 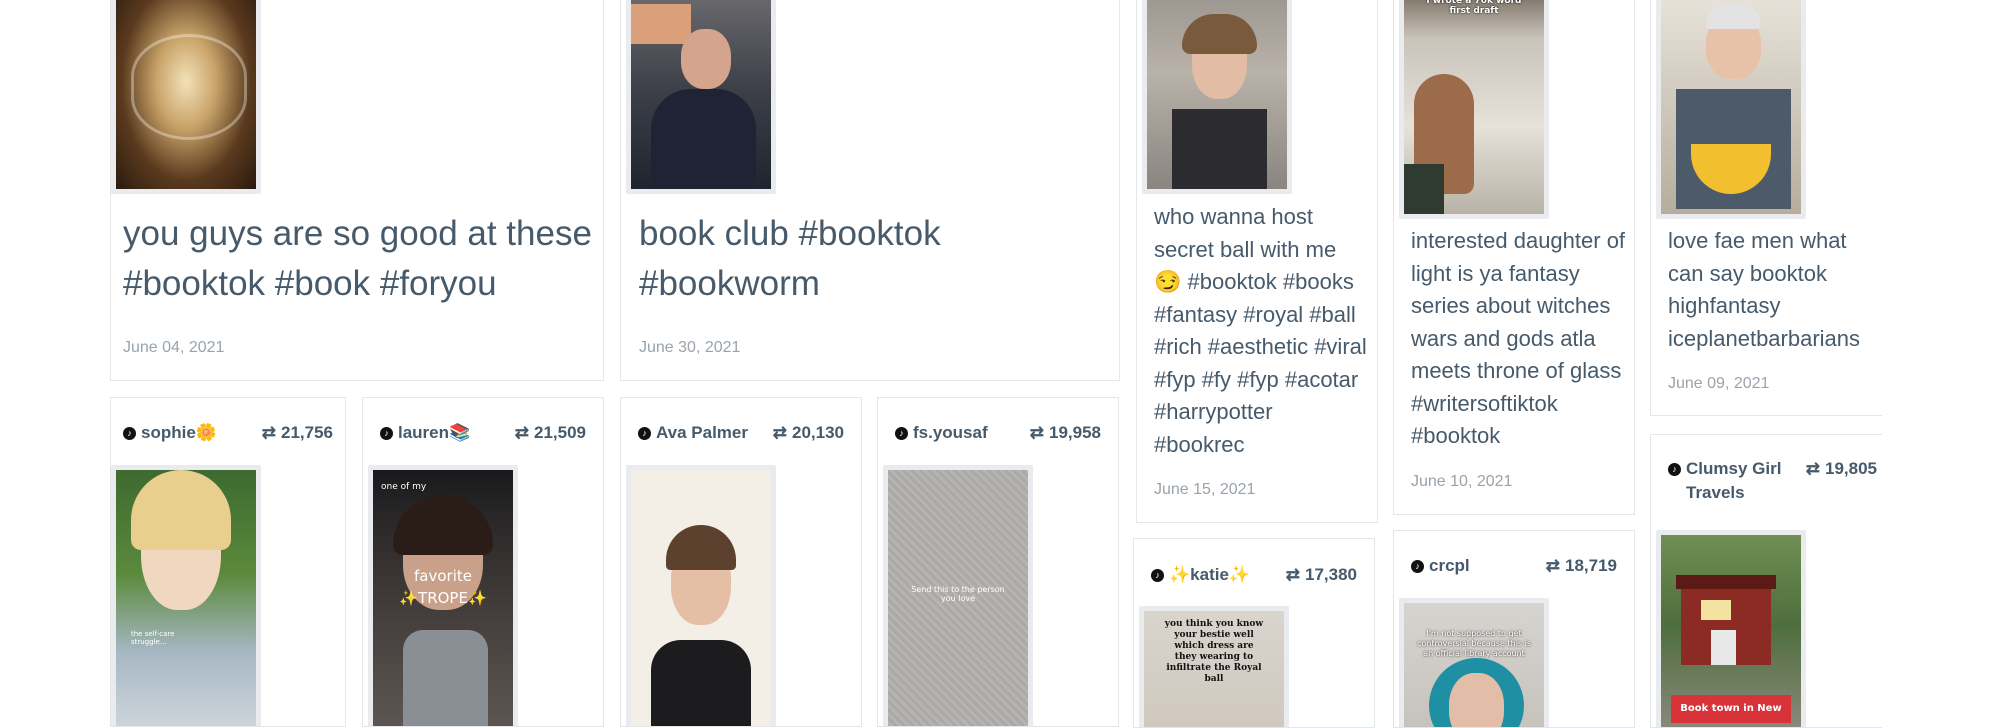 What do you see at coordinates (950, 432) in the screenshot?
I see `author-label: fs.yousaf` at bounding box center [950, 432].